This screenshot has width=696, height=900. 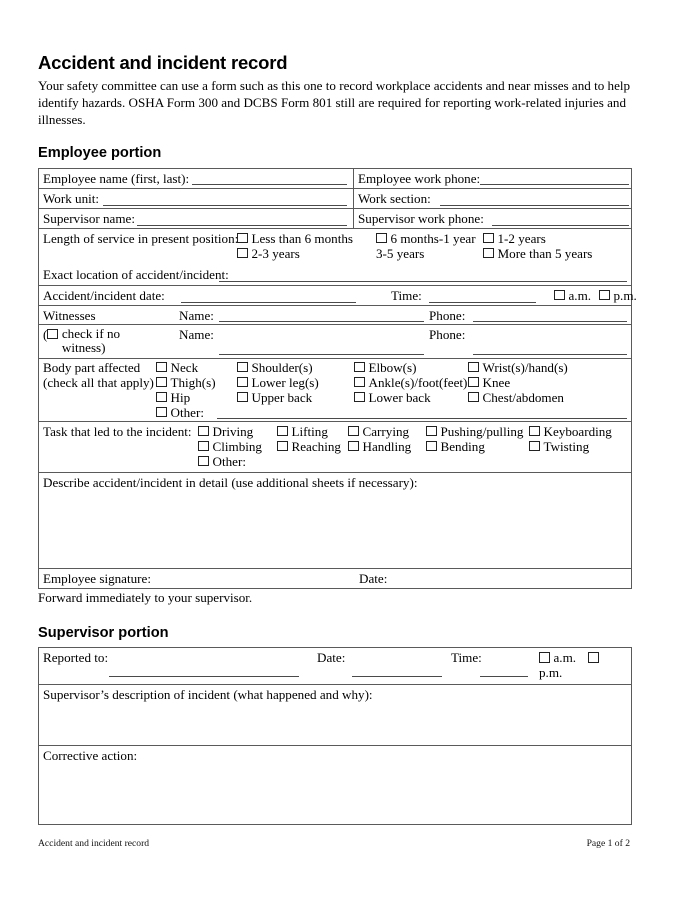 I want to click on checkbox-option-ankles-feet: Ankle(s)/foot(feet), so click(x=410, y=383).